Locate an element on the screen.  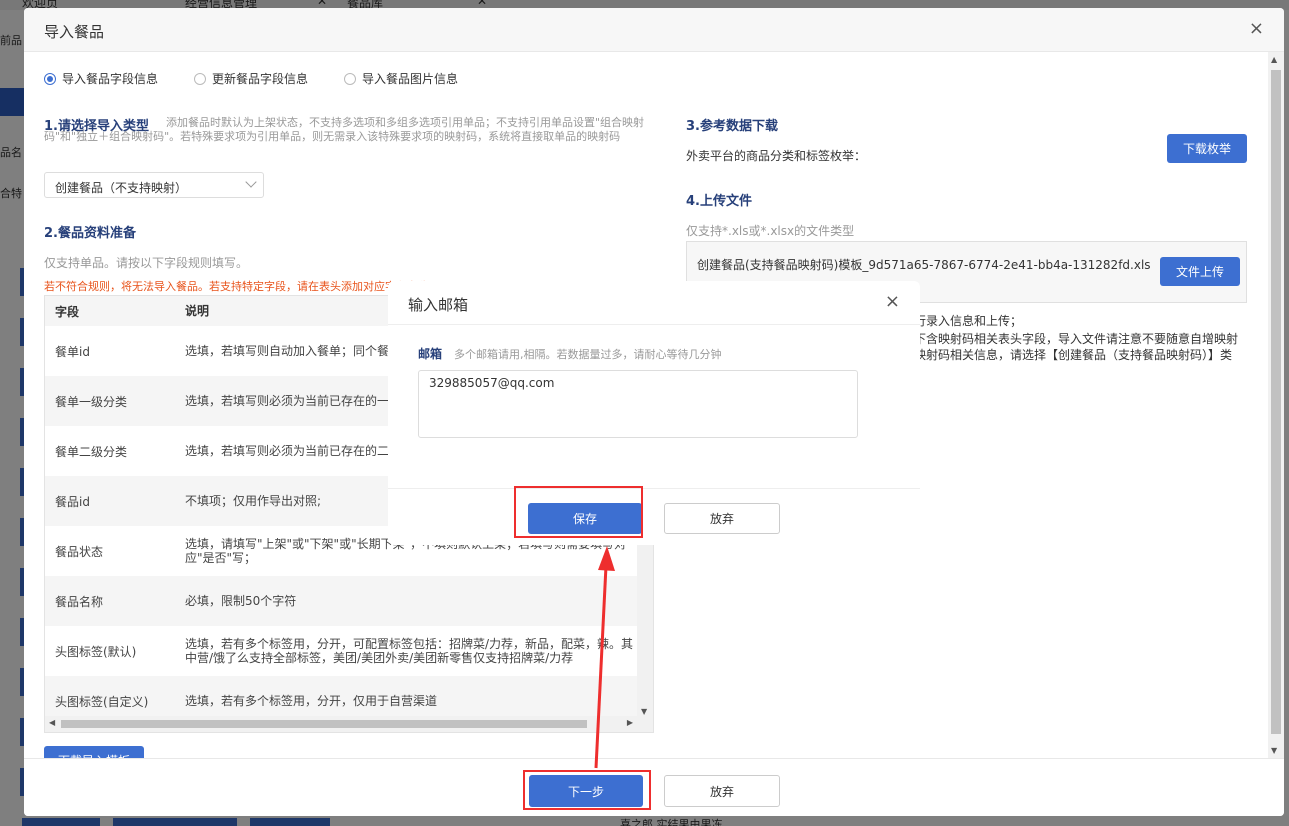
annotation-arrow-icon is located at coordinates (604, 657).